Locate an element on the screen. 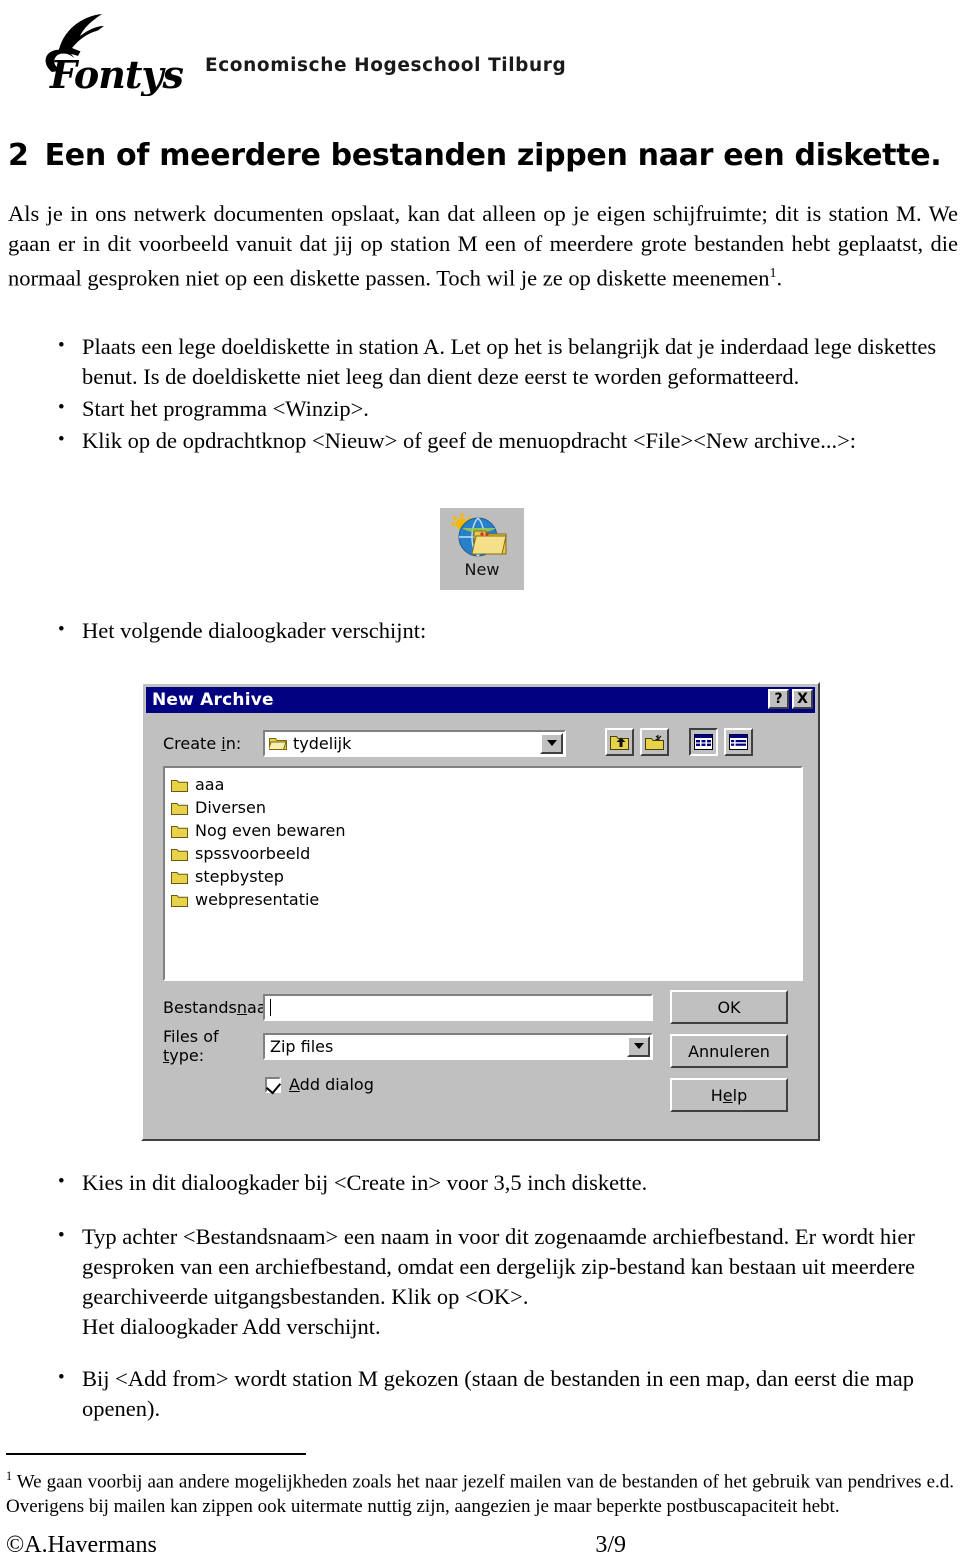  copyright-text: ©A.Havermans is located at coordinates (81, 1545).